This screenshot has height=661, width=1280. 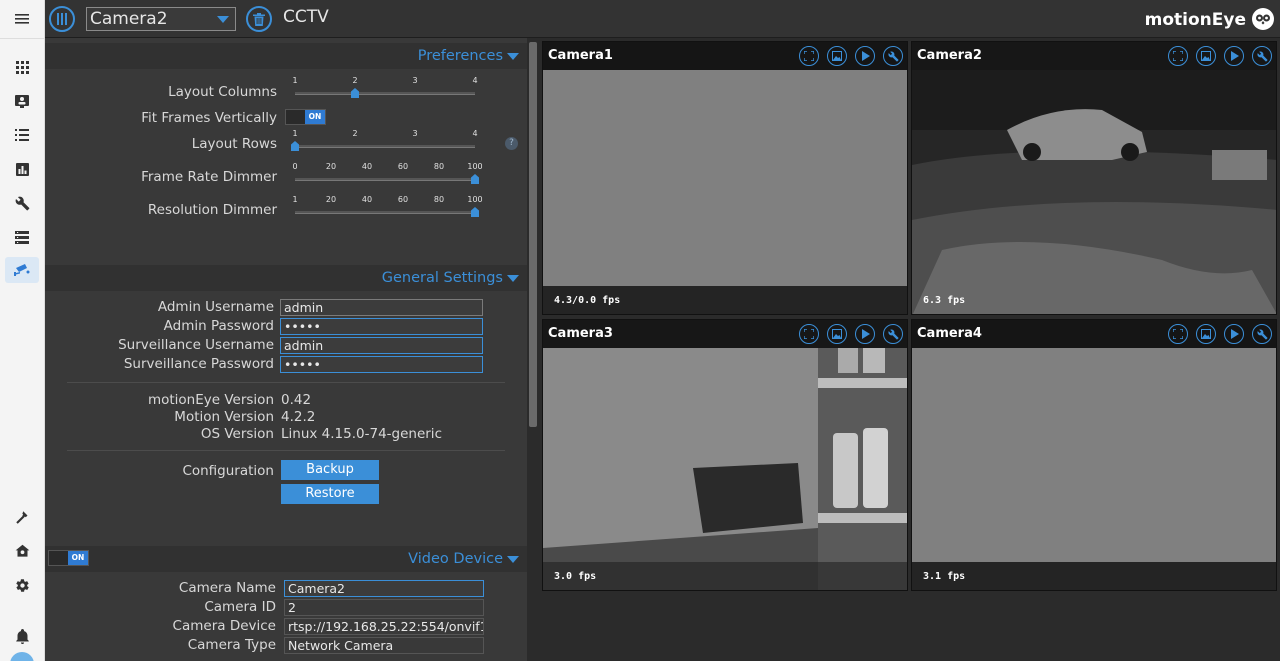 I want to click on chevron-down-icon, so click(x=513, y=278).